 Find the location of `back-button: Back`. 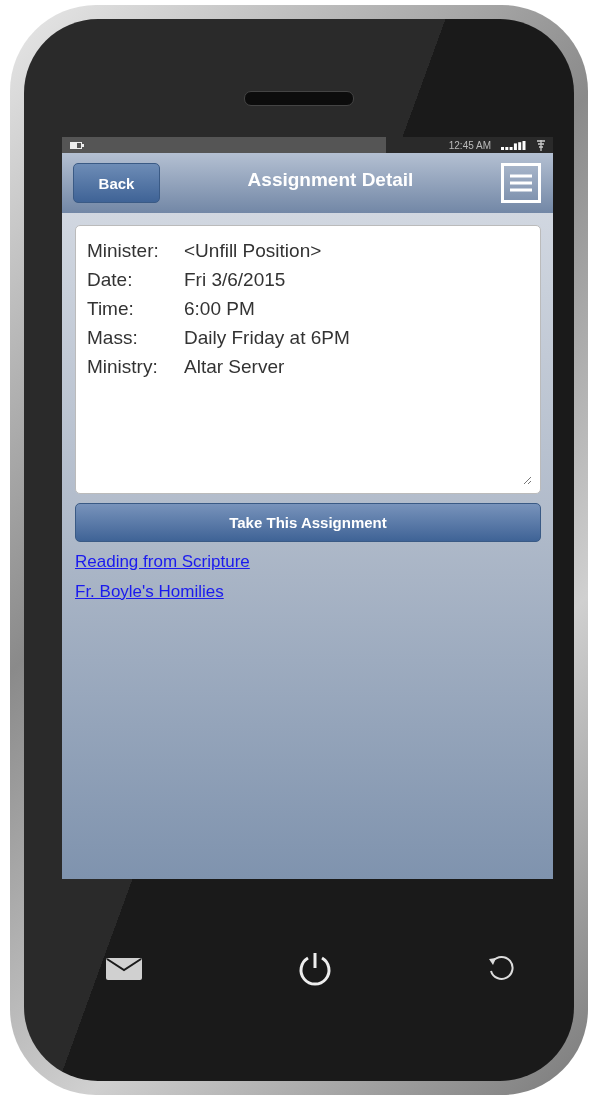

back-button: Back is located at coordinates (116, 183).